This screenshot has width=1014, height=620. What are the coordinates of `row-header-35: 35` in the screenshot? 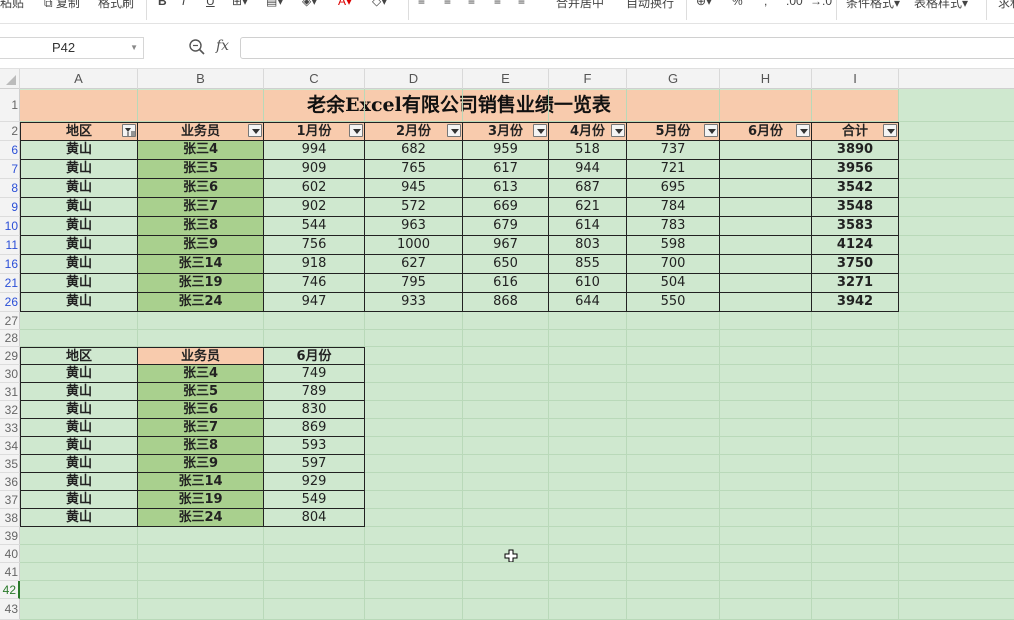 It's located at (10, 464).